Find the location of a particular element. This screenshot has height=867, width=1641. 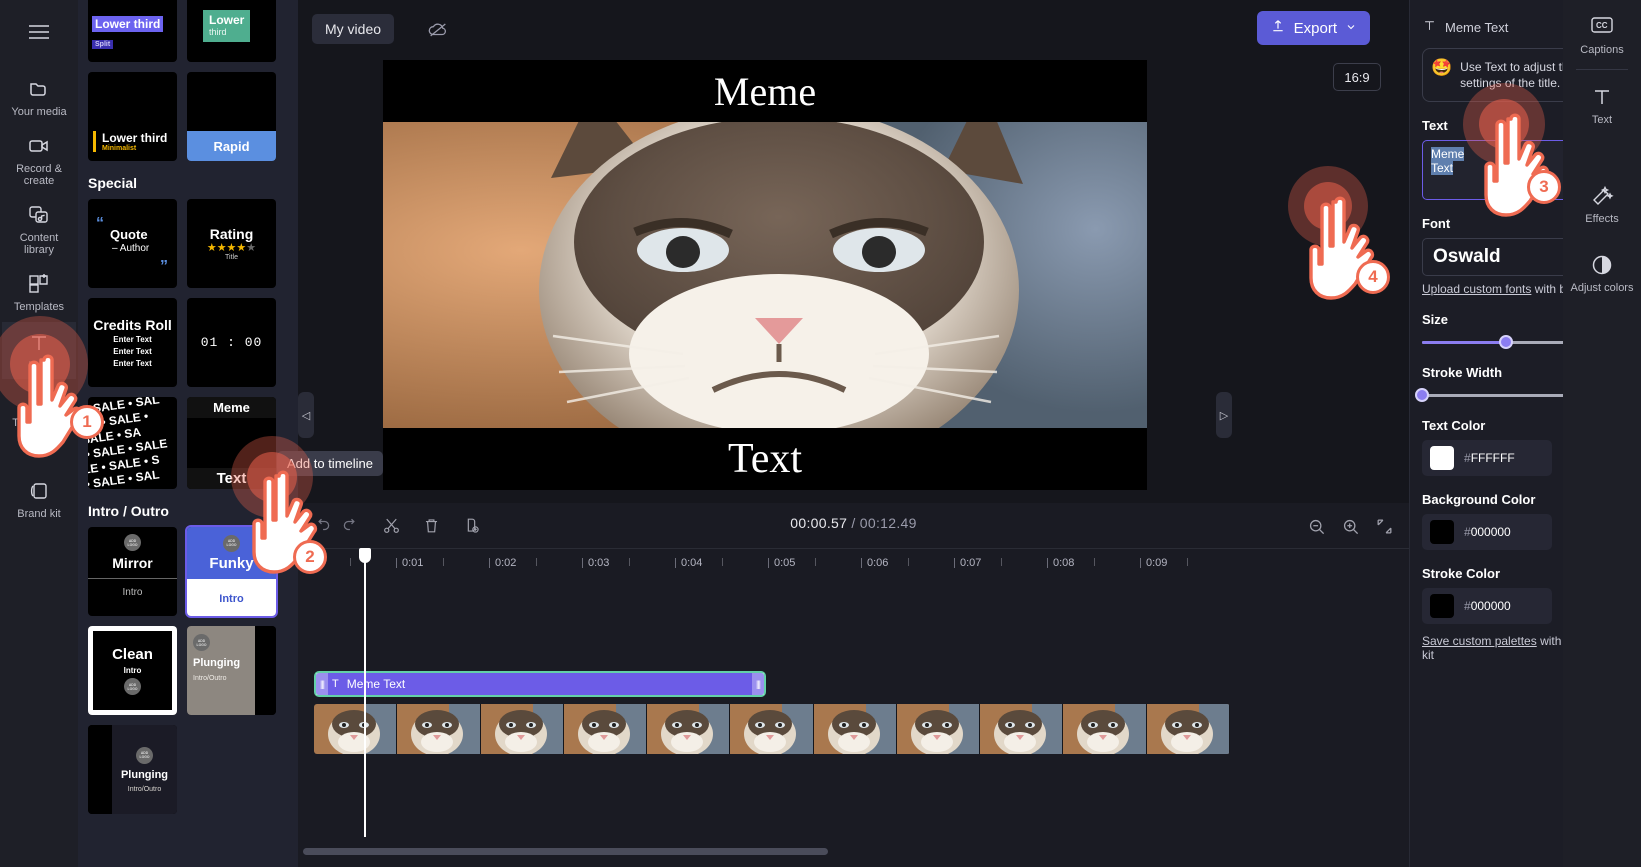

size-slider-knob is located at coordinates (1505, 342).